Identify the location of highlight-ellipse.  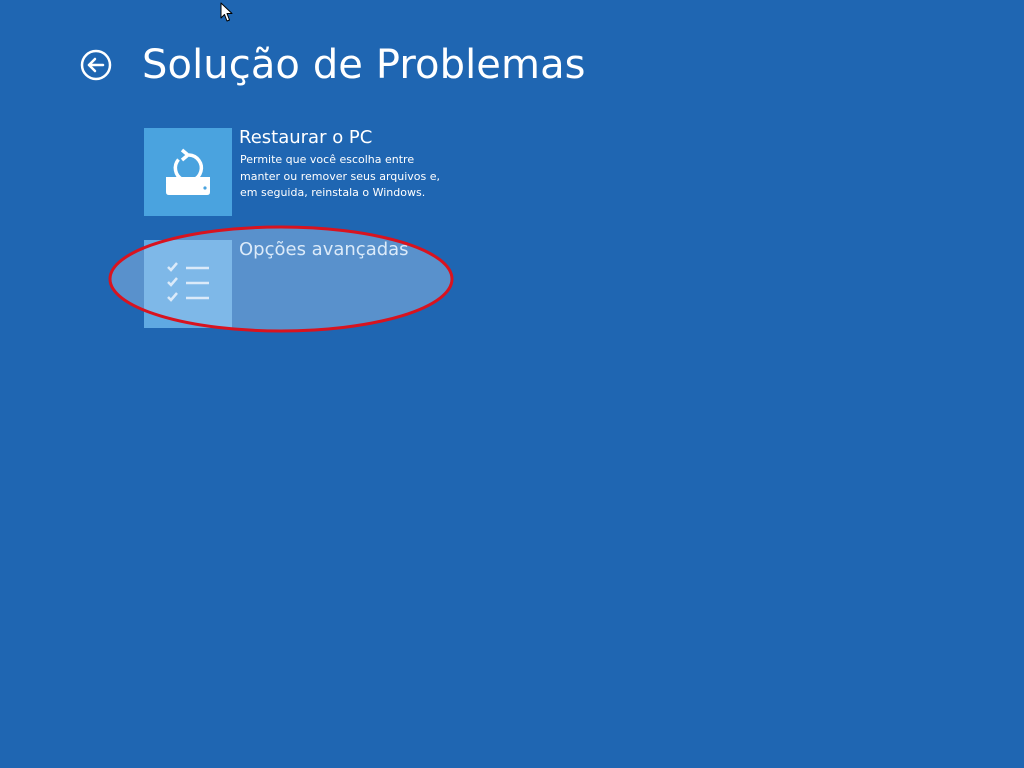
(281, 279).